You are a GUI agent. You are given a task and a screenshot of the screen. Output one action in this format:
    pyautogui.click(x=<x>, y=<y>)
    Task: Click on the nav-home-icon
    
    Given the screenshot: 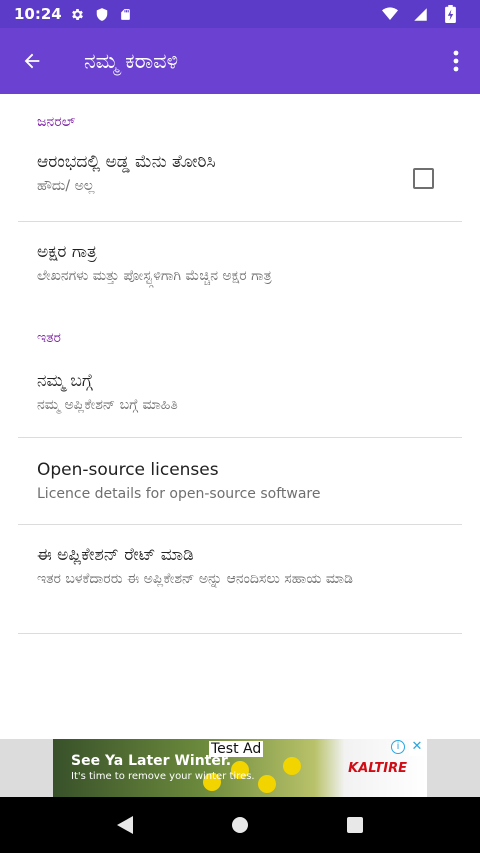 What is the action you would take?
    pyautogui.click(x=239, y=825)
    